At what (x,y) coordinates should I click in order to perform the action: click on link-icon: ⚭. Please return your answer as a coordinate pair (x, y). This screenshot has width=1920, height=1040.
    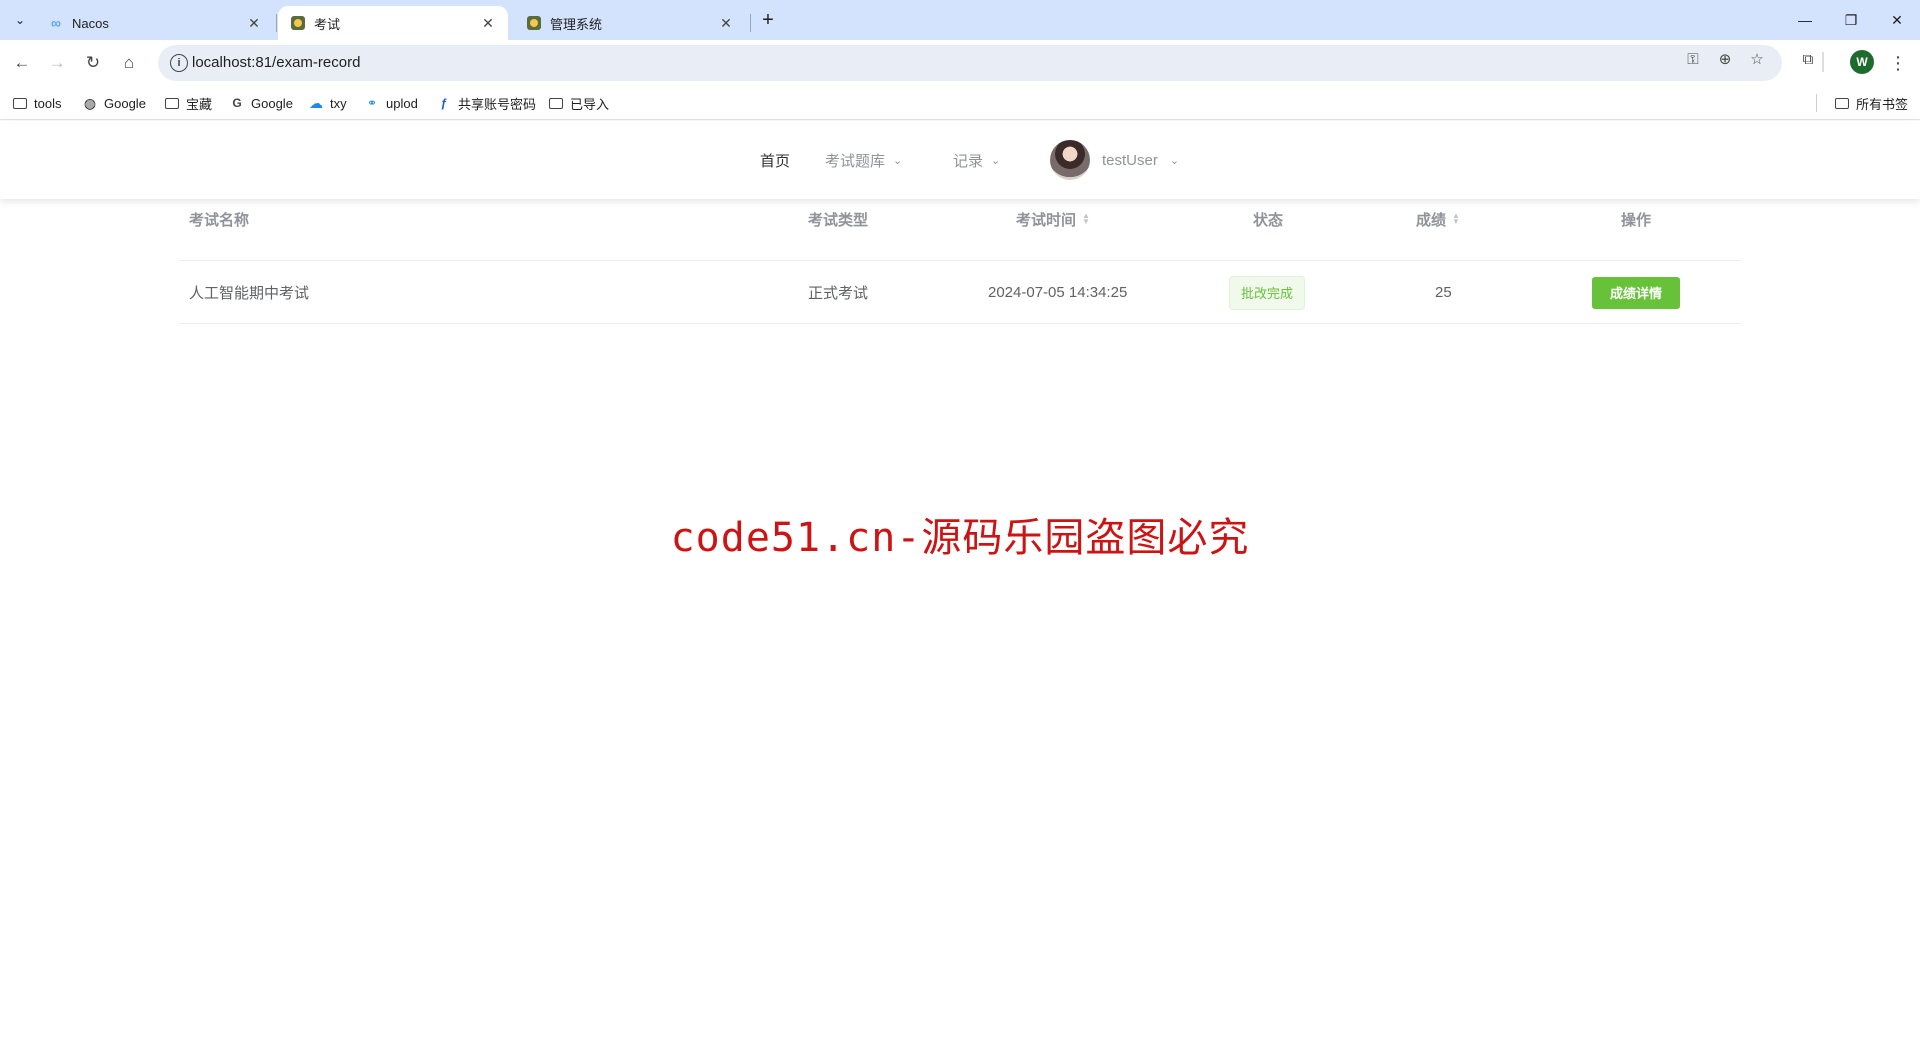
    Looking at the image, I should click on (372, 103).